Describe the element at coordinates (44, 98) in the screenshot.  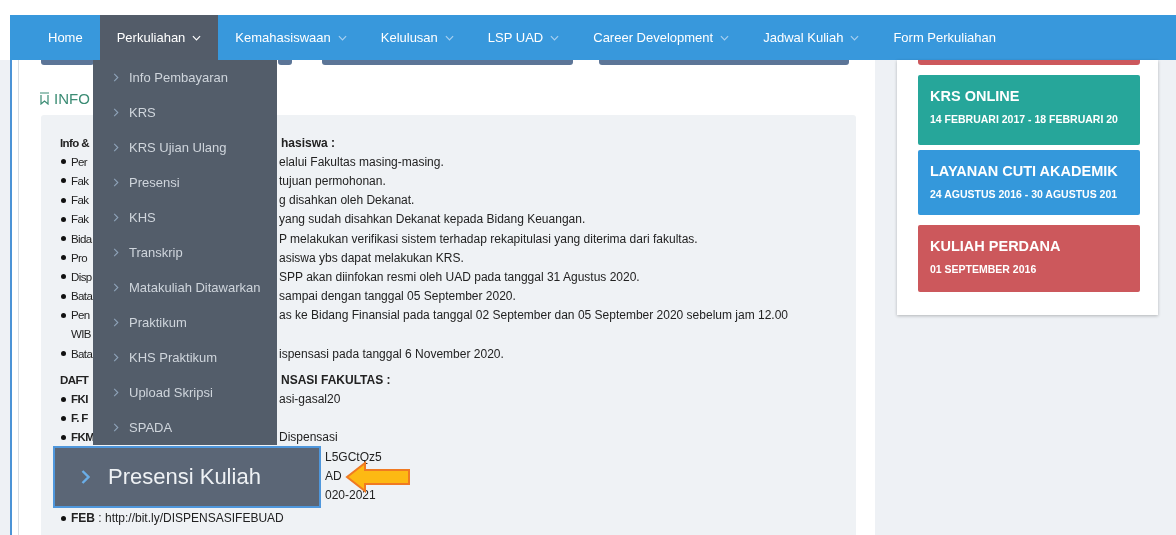
I see `bookmark-icon` at that location.